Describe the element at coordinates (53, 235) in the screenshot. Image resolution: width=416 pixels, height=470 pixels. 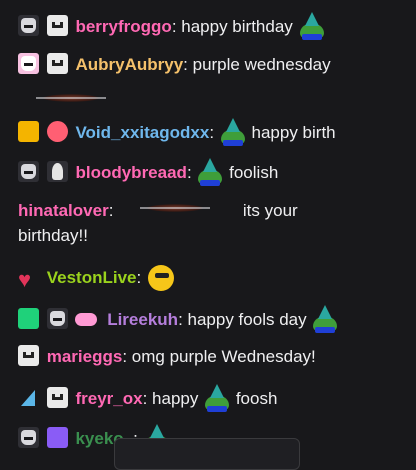
I see `chat-text: birthday!!` at that location.